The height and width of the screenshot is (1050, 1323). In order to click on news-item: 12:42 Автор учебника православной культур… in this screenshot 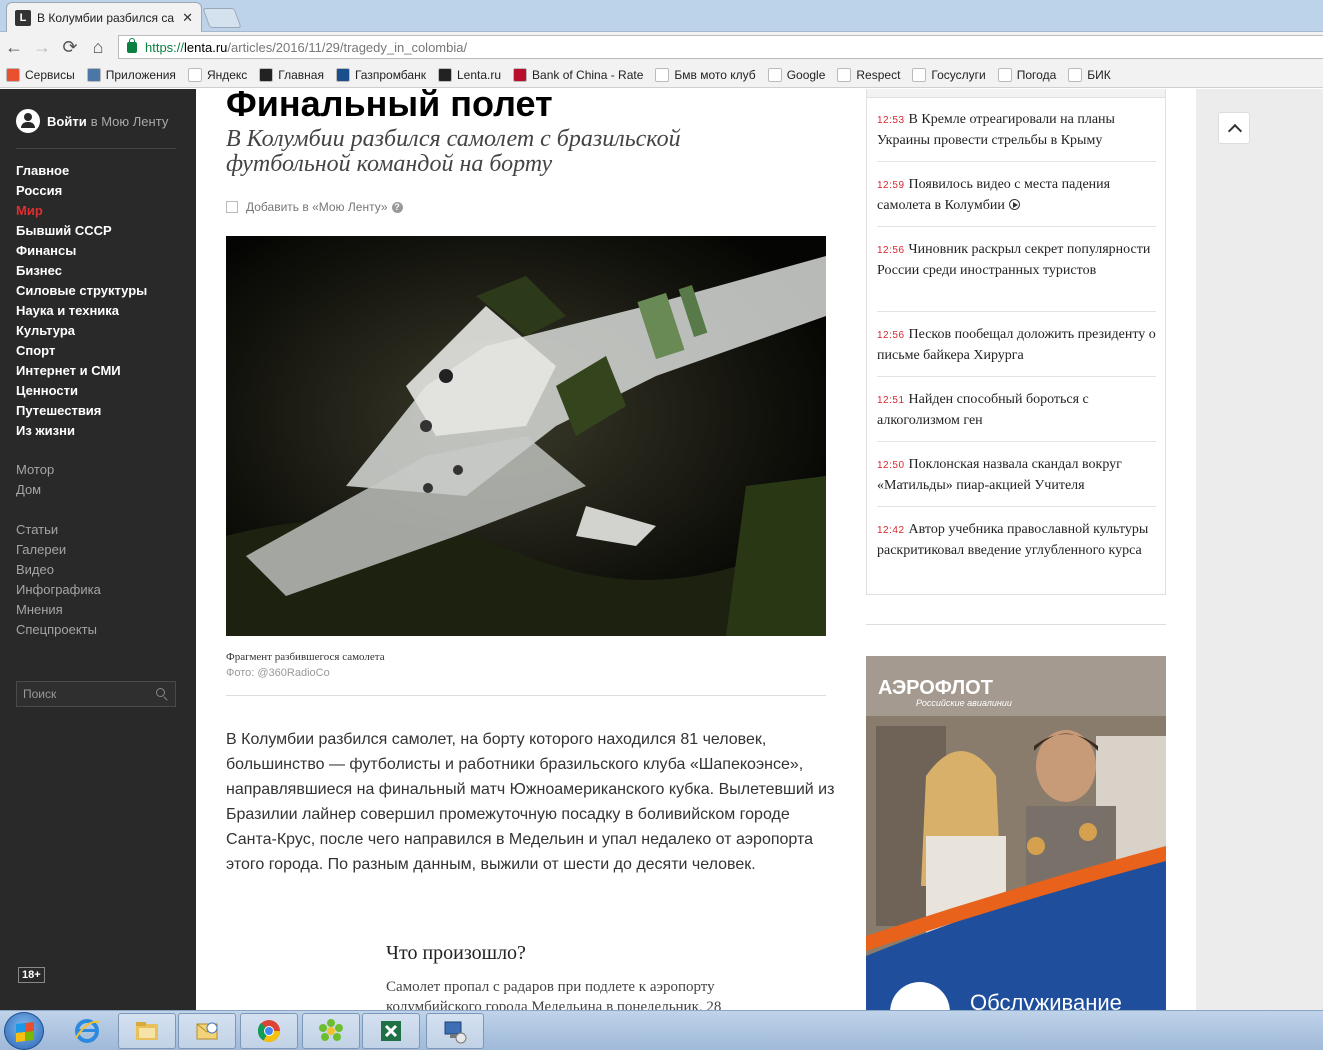, I will do `click(1016, 540)`.